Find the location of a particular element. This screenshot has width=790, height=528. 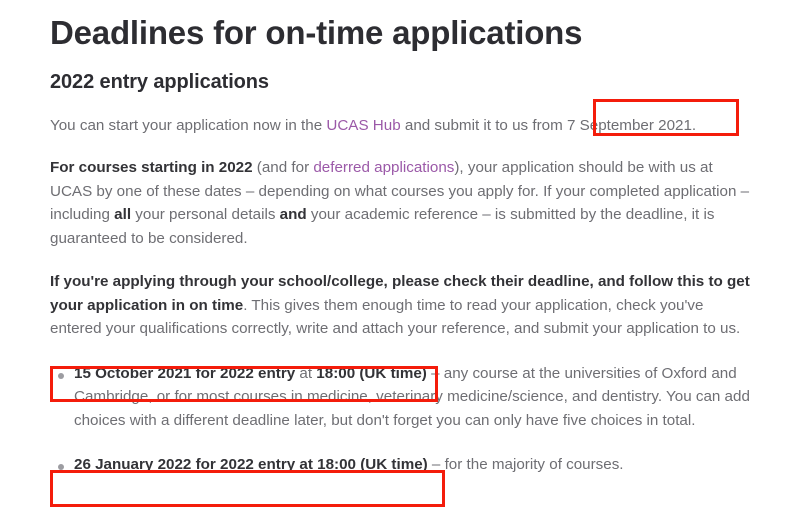

section-heading: 2022 entry applications is located at coordinates (159, 81).